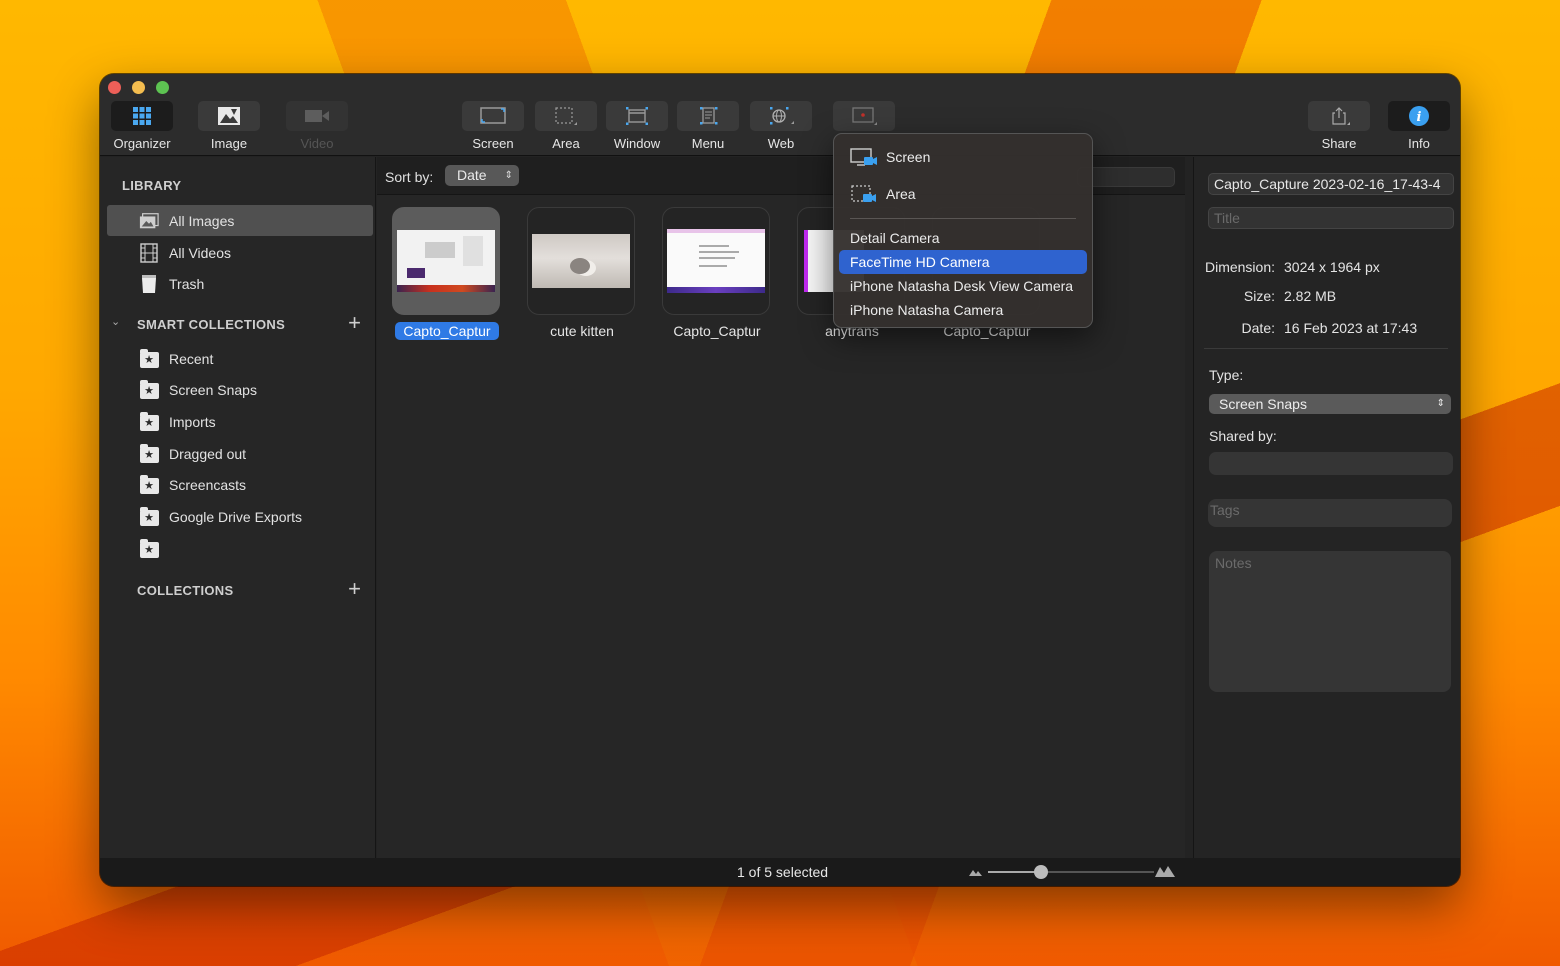  Describe the element at coordinates (963, 286) in the screenshot. I see `menu-item-iphone-desk-view-camera: iPhone Natasha Desk View Camera` at that location.